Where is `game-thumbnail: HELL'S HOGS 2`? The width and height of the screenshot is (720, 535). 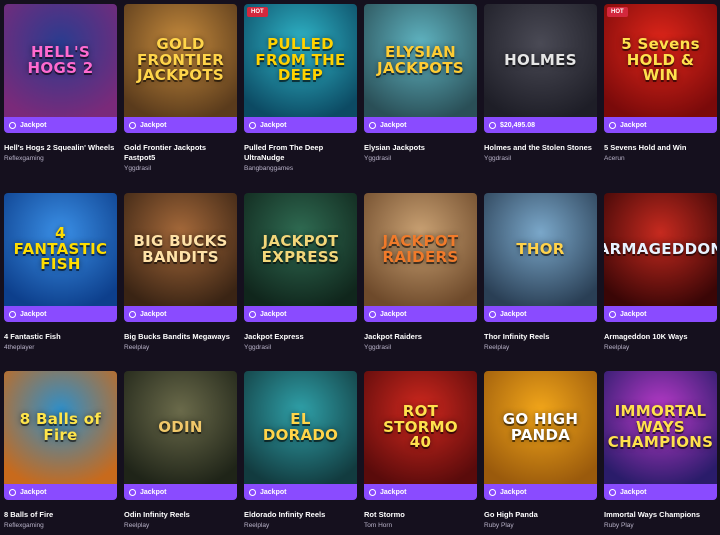 game-thumbnail: HELL'S HOGS 2 is located at coordinates (60, 60).